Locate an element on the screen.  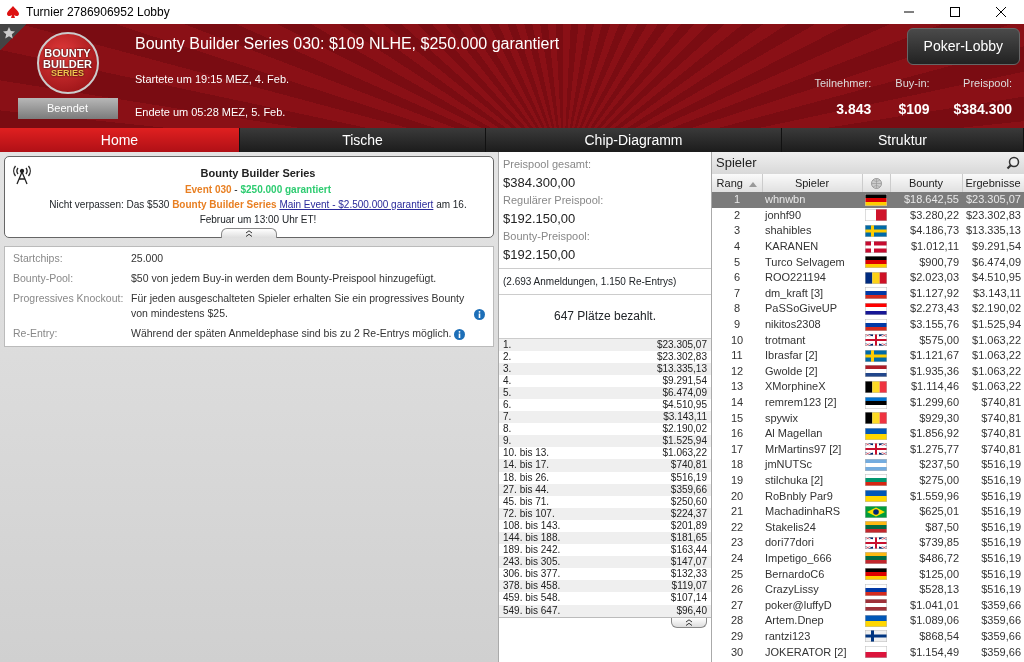
search-icon is located at coordinates (1013, 163).